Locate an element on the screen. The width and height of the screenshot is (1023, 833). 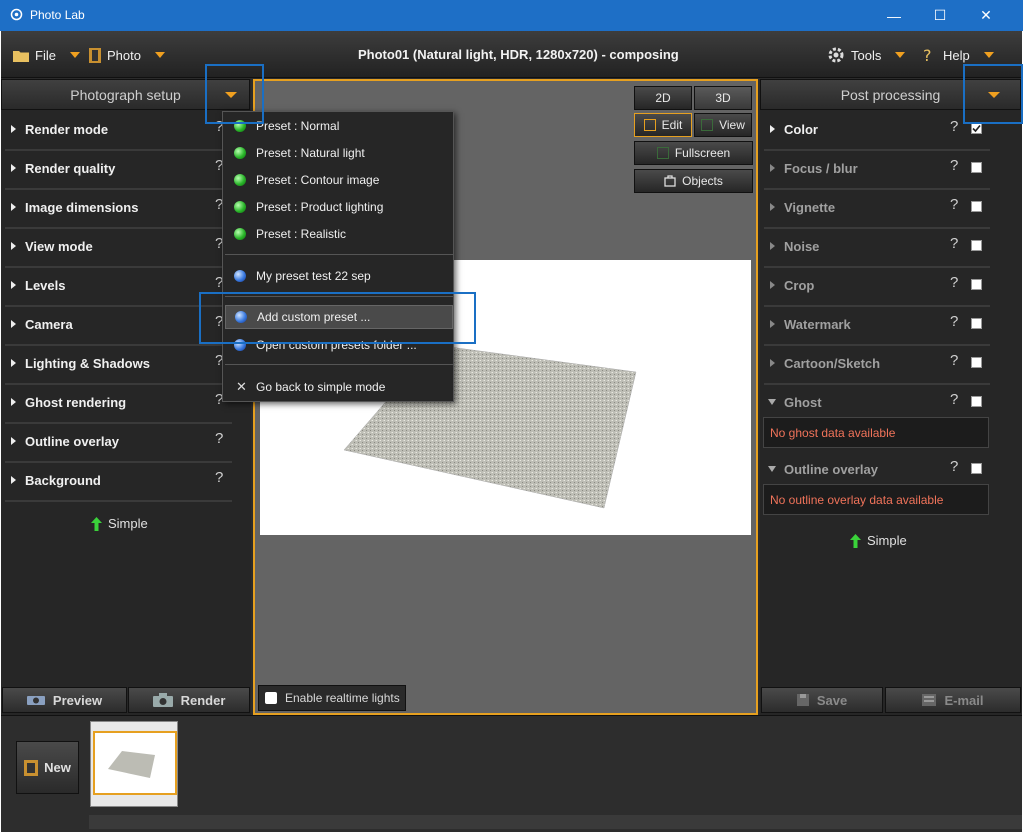
menu-item-preset-product-lighting: Preset : Product lighting is located at coordinates (339, 207).